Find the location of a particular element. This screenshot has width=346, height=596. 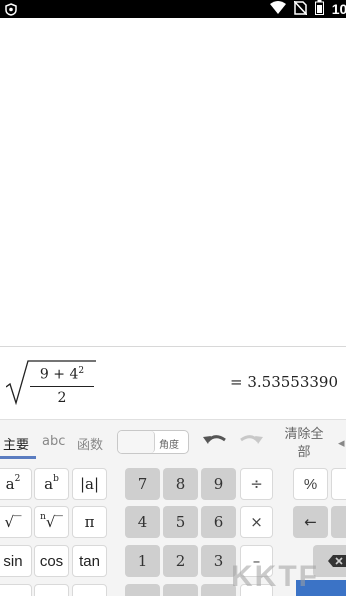

tab-main: 主要 is located at coordinates (16, 443).